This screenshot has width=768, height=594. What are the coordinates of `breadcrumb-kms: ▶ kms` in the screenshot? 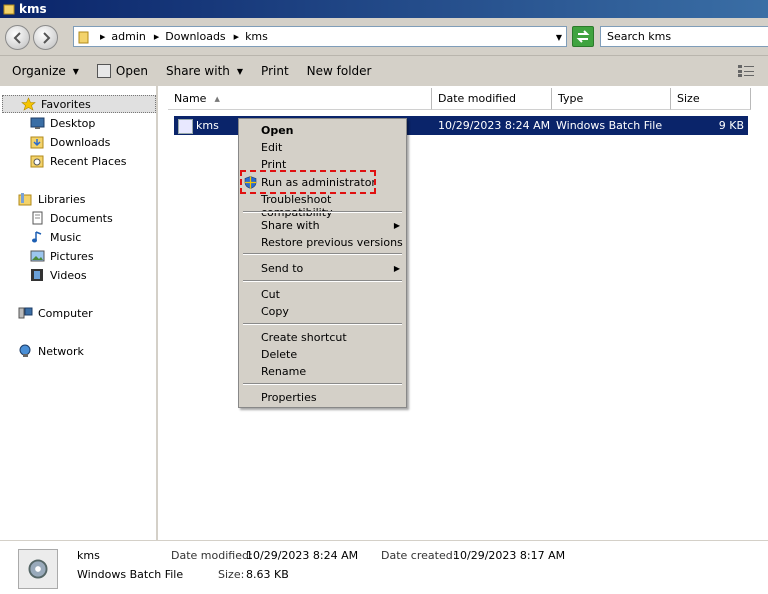 It's located at (251, 36).